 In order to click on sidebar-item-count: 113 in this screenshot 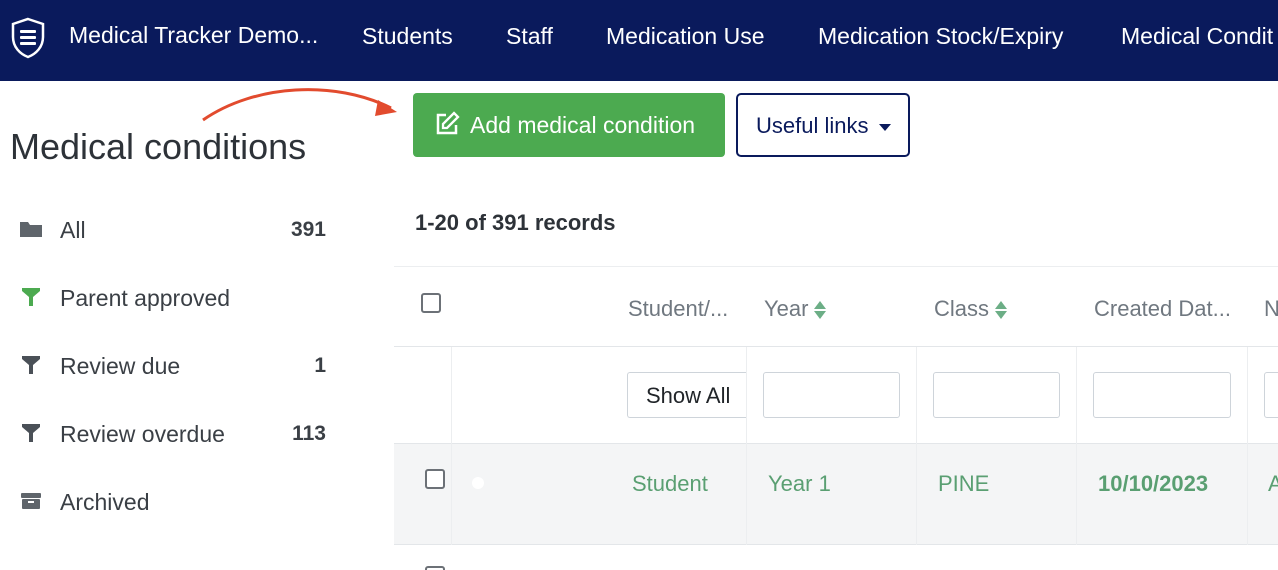, I will do `click(309, 433)`.